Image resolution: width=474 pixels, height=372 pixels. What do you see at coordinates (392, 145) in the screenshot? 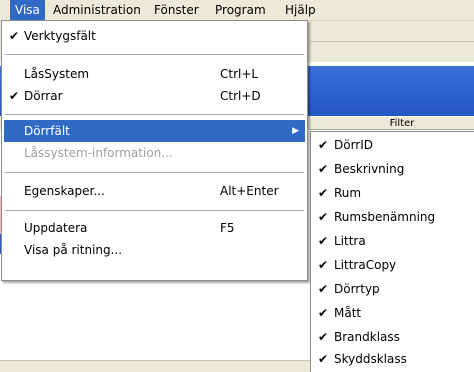
I see `submenu-item-door-id: ✔ DörrID` at bounding box center [392, 145].